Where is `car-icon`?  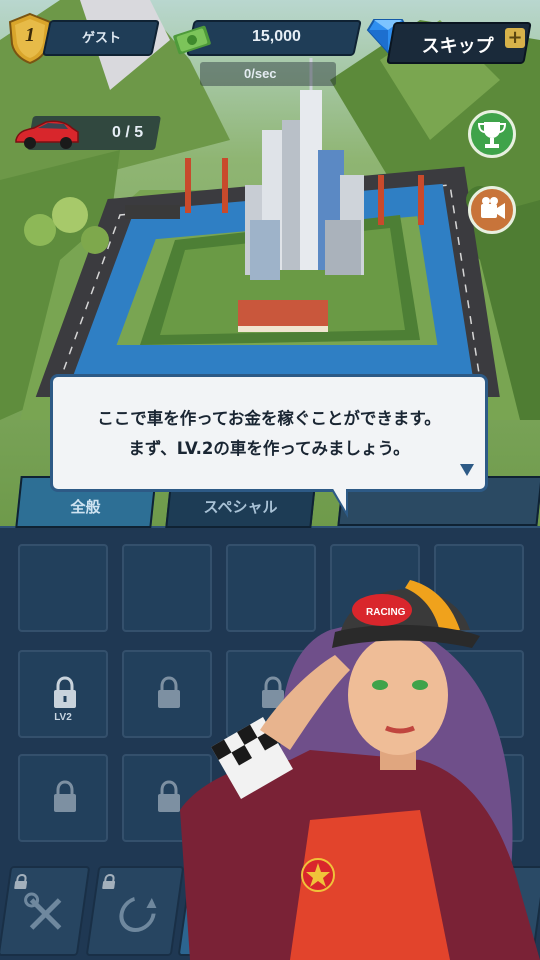
car-icon is located at coordinates (47, 134).